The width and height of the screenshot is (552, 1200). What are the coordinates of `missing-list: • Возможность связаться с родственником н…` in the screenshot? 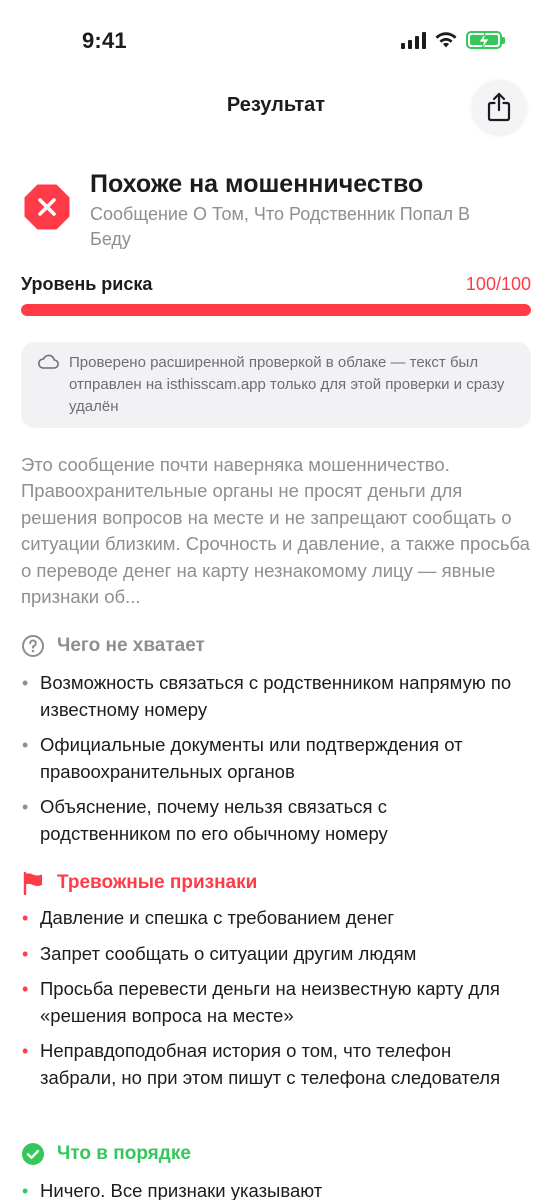 It's located at (271, 763).